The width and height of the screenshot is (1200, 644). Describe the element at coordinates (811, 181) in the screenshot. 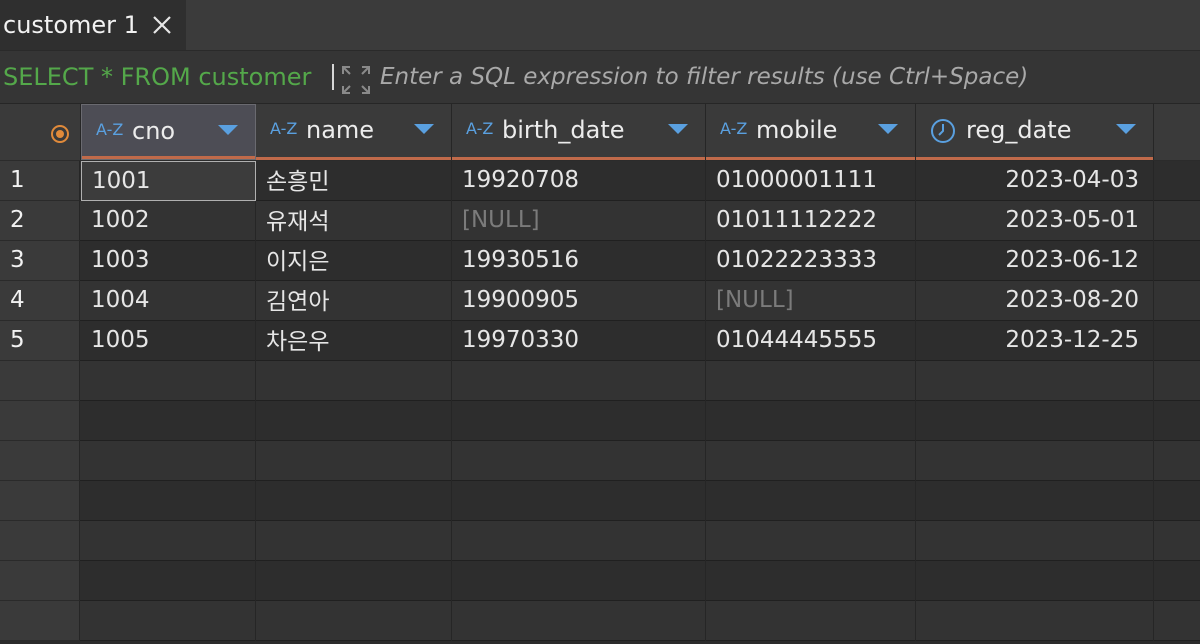

I see `cell-mobile: 01000001111` at that location.